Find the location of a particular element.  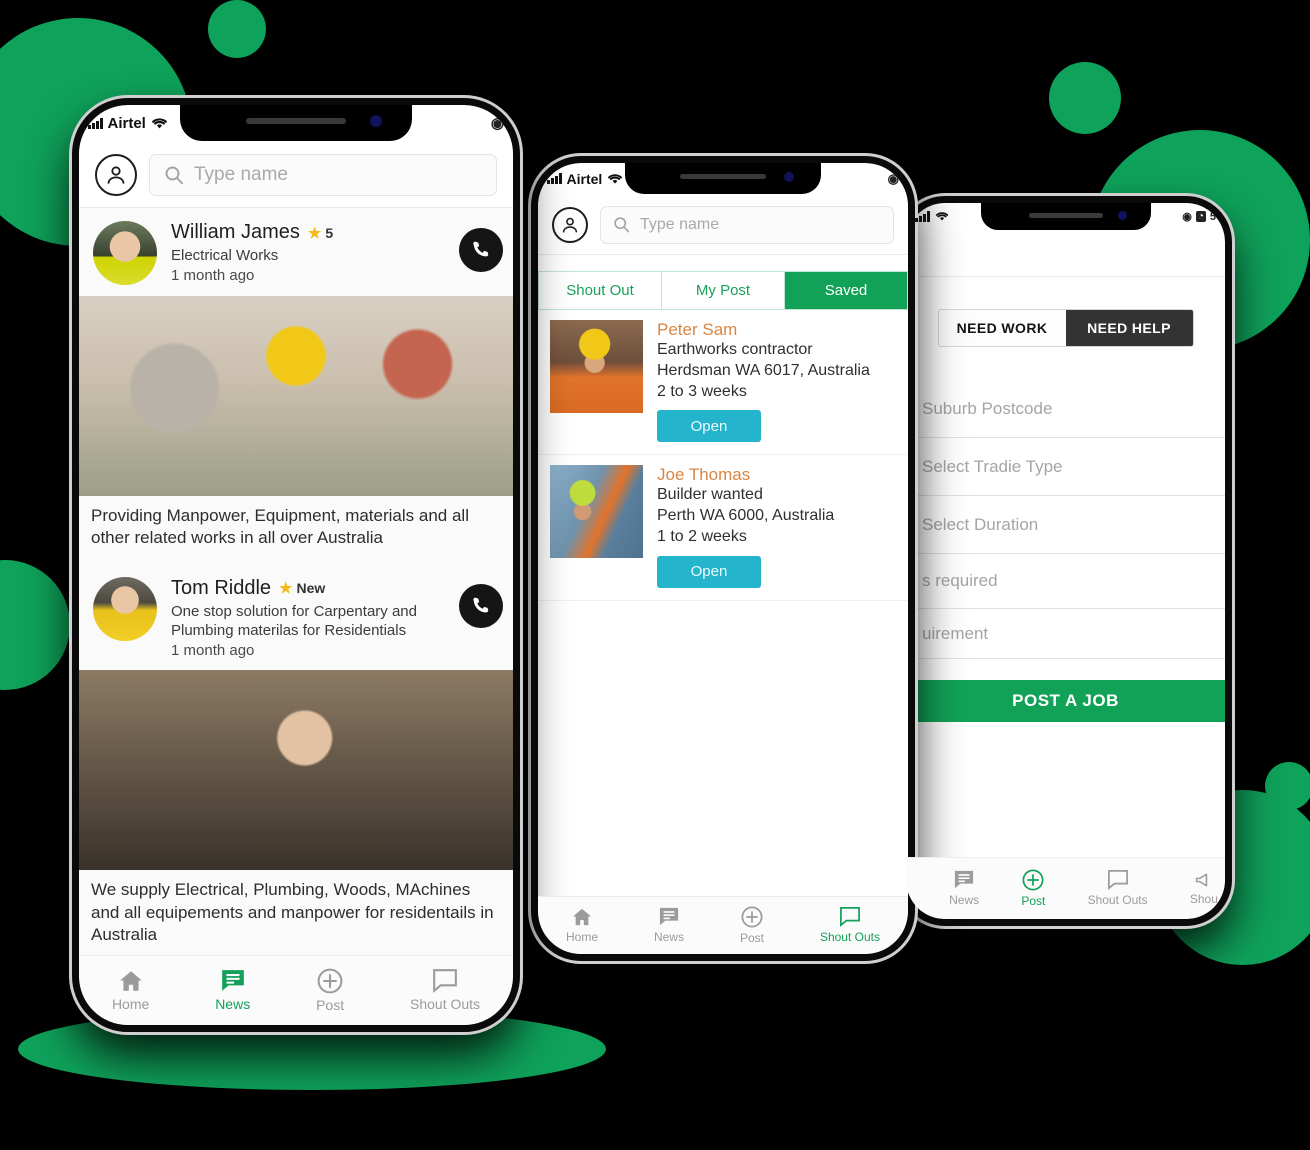

job-duration: 1 to 2 weeks is located at coordinates (702, 536).